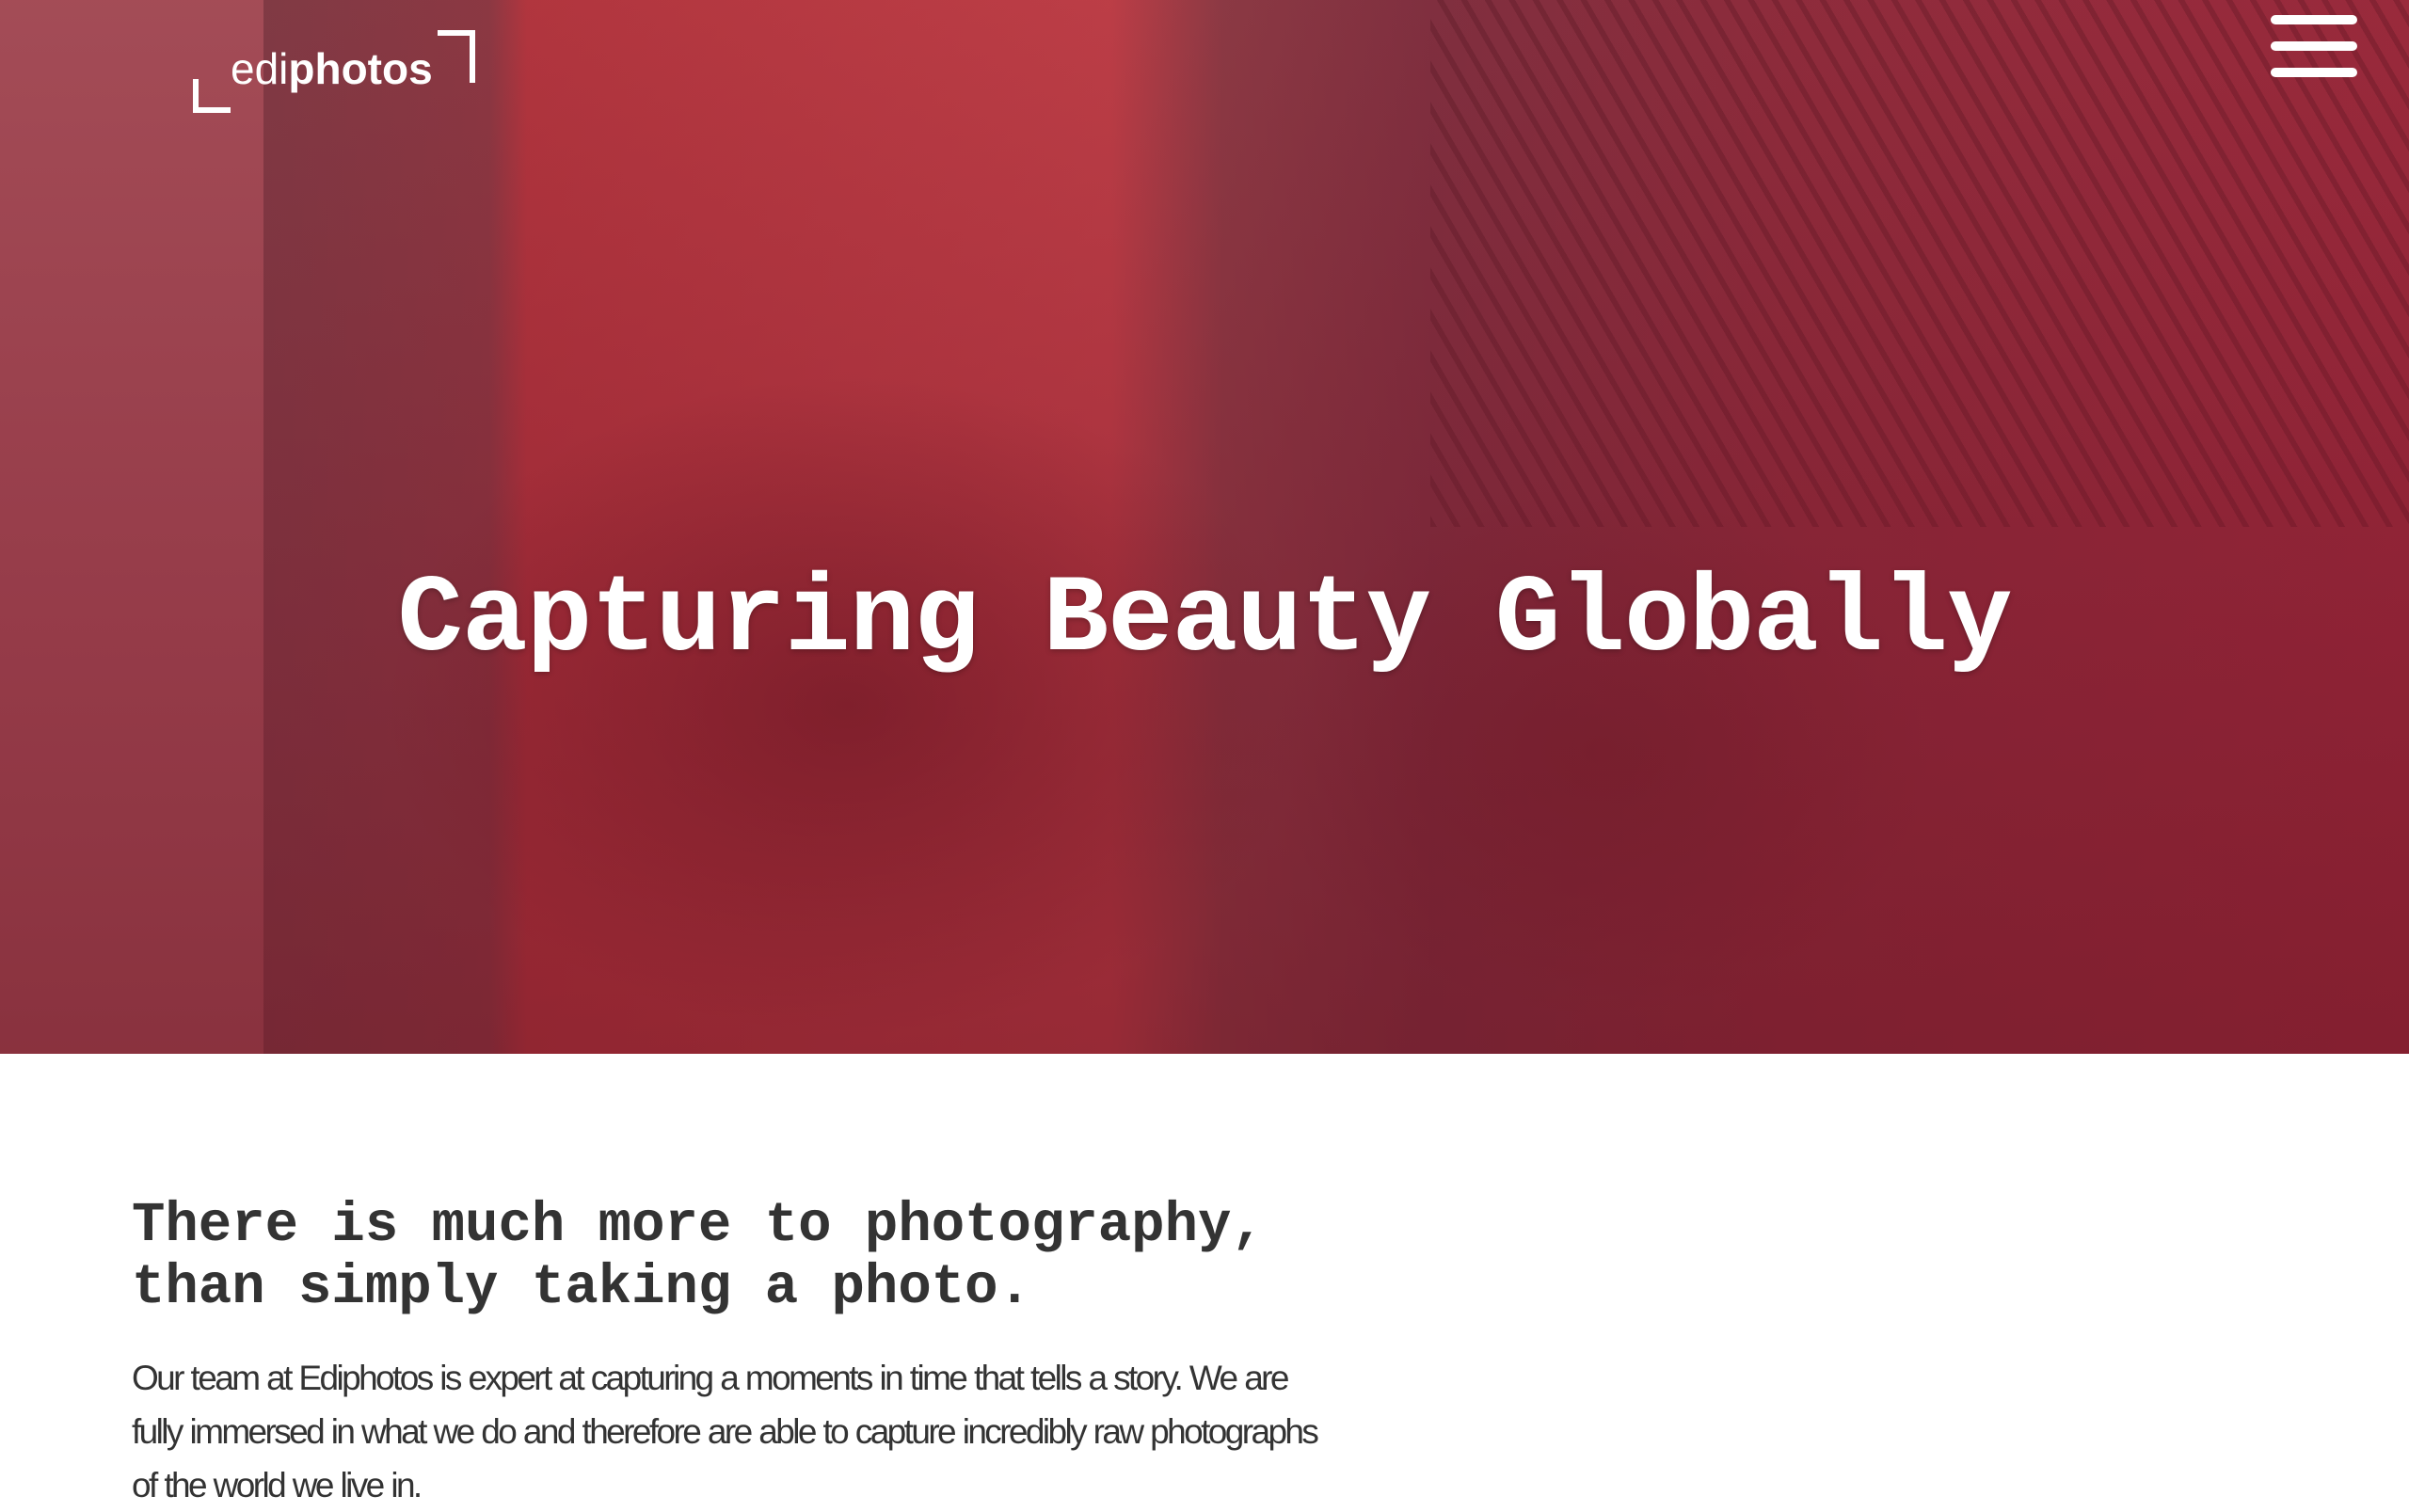 Image resolution: width=2409 pixels, height=1512 pixels. Describe the element at coordinates (581, 1288) in the screenshot. I see `intro-heading-line: than simply taking a photo.` at that location.